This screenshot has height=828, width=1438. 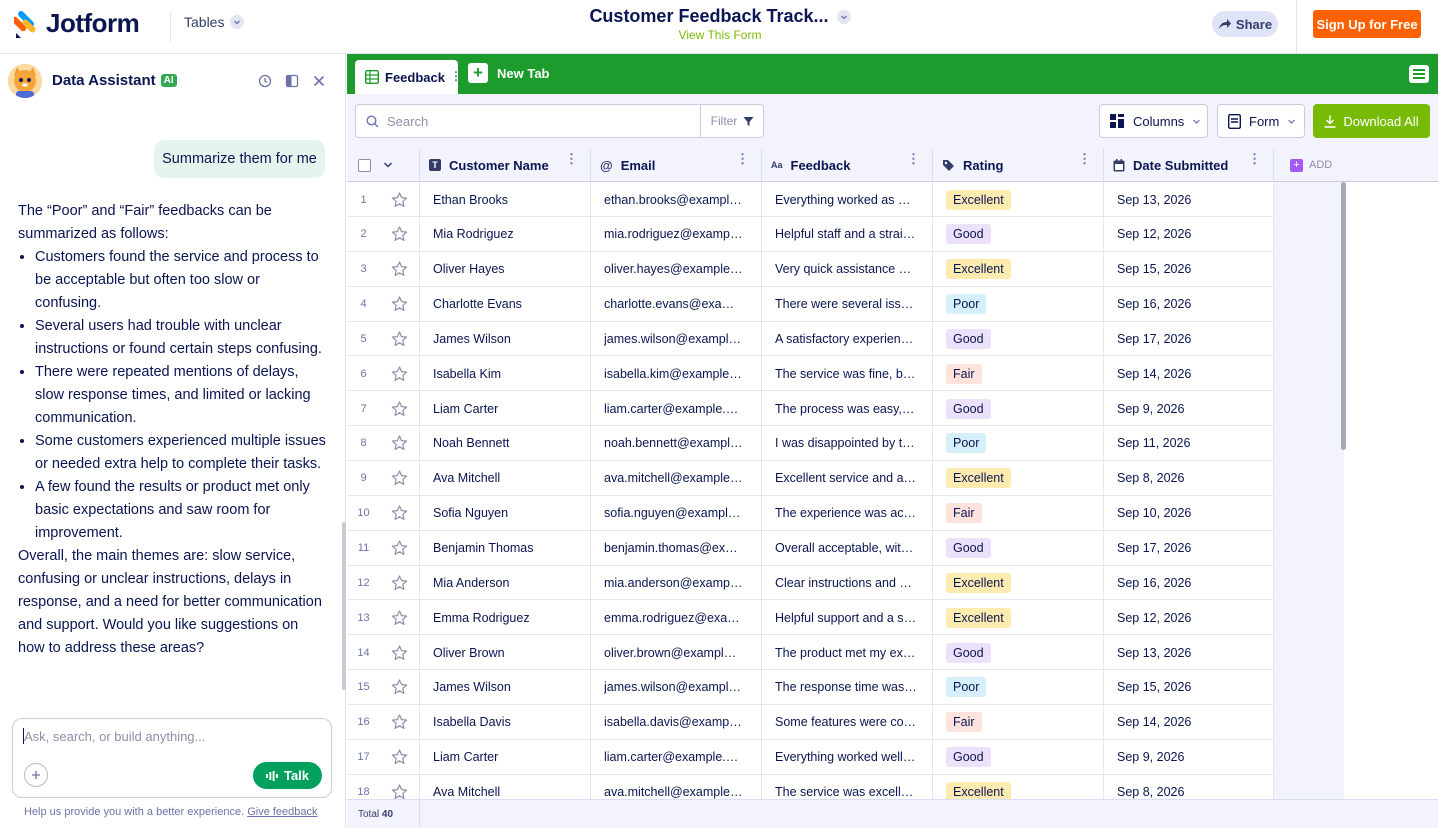 I want to click on table-scrollbar, so click(x=1343, y=492).